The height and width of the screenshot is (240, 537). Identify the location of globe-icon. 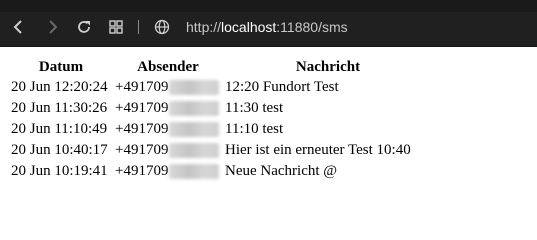
(162, 27).